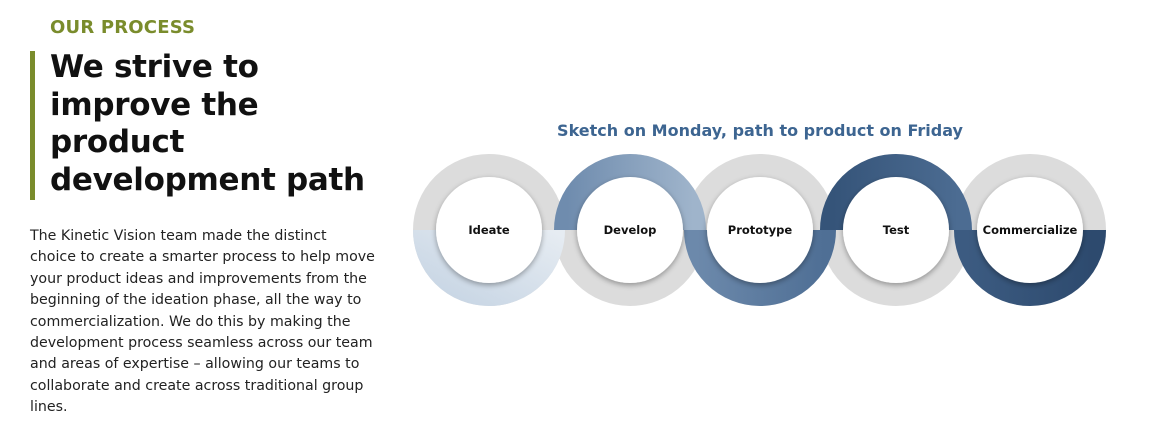 This screenshot has height=447, width=1166. Describe the element at coordinates (32, 125) in the screenshot. I see `headline-accent-bar` at that location.